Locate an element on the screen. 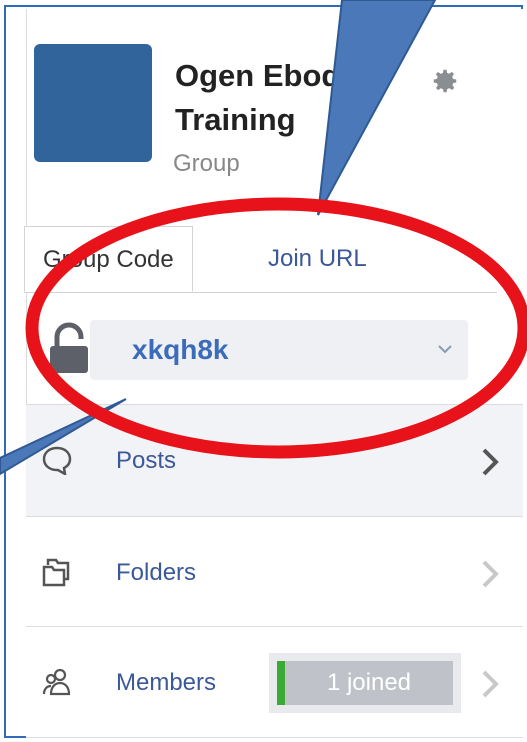 The image size is (527, 742). members-icon is located at coordinates (56, 682).